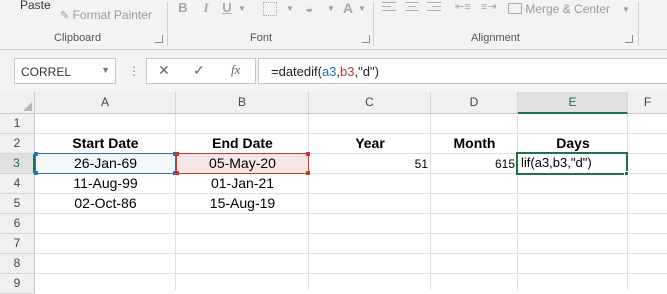  I want to click on row-header-5: 5, so click(17, 204).